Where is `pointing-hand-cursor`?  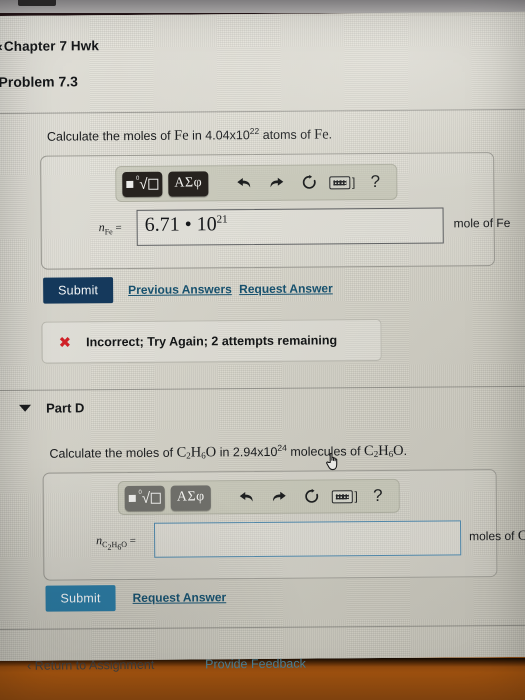 pointing-hand-cursor is located at coordinates (332, 461).